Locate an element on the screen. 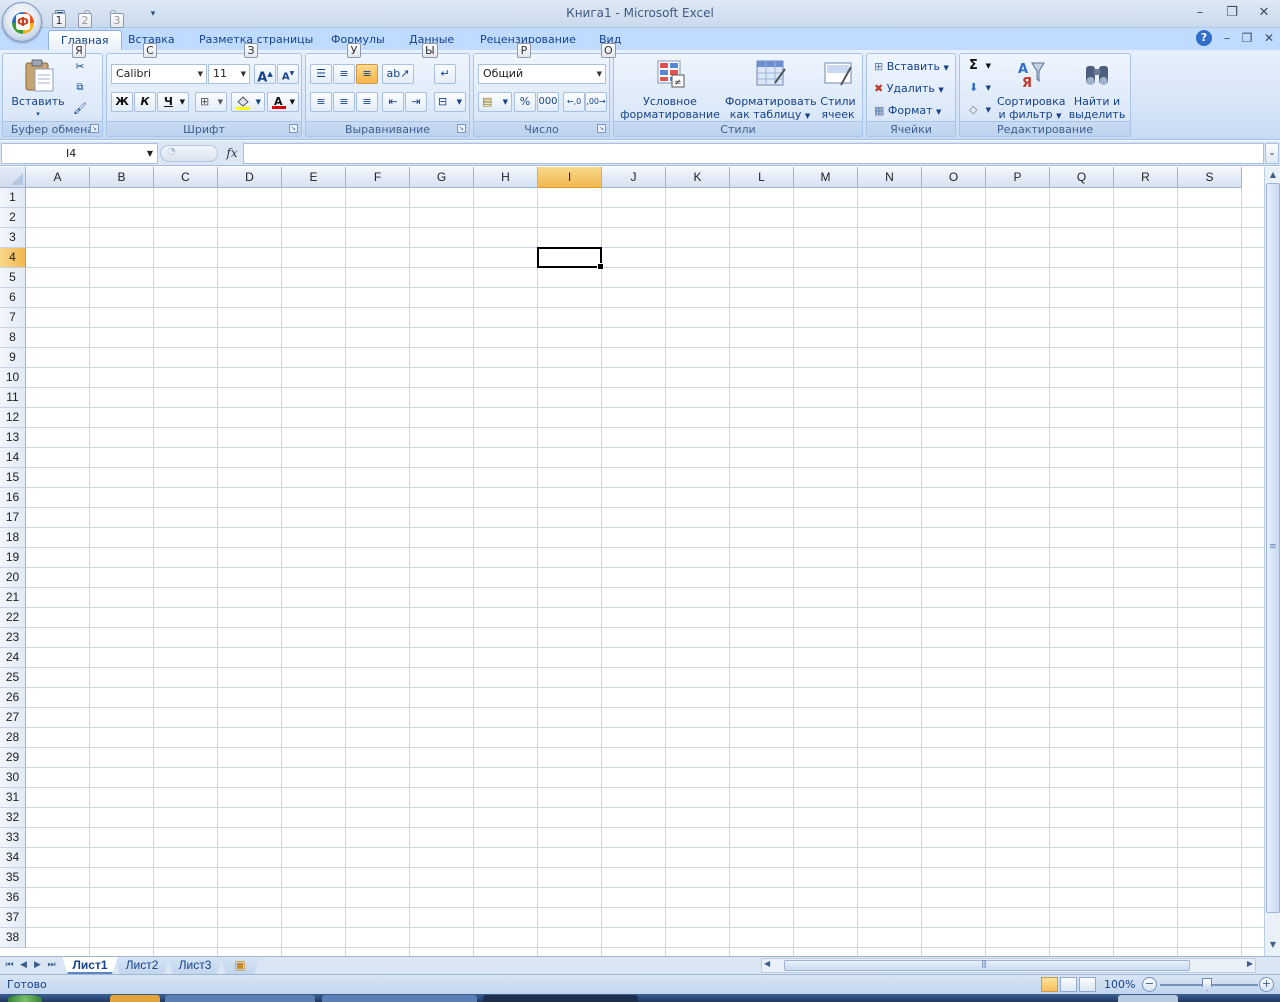  zoom-slider-thumb is located at coordinates (1207, 984).